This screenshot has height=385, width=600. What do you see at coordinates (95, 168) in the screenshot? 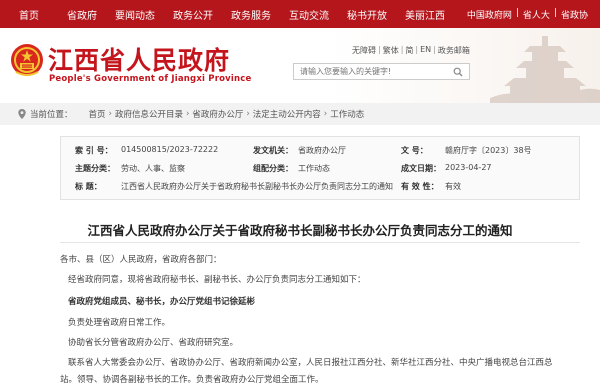
I see `subject-label: 主题分类：` at bounding box center [95, 168].